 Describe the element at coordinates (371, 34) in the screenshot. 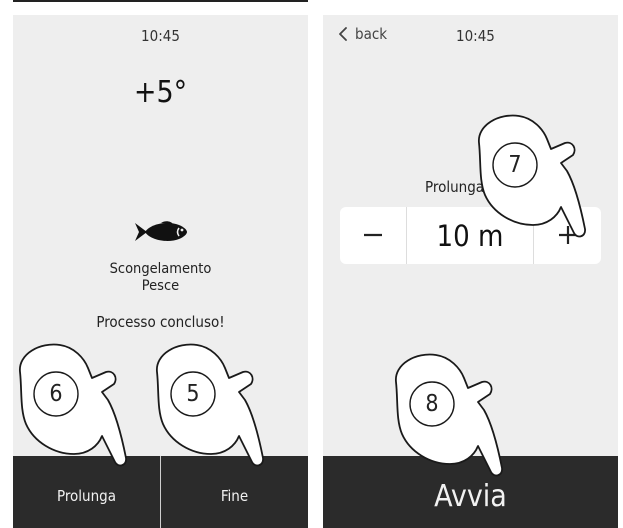

I see `back-label: back` at that location.